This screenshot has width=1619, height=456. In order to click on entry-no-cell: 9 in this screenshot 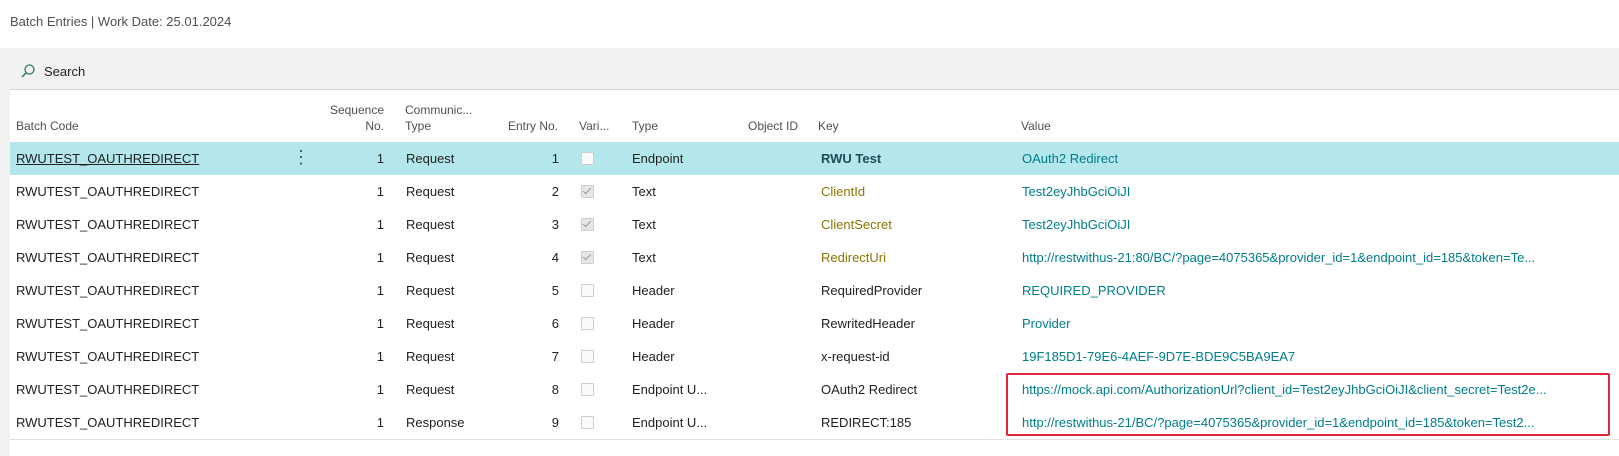, I will do `click(555, 422)`.